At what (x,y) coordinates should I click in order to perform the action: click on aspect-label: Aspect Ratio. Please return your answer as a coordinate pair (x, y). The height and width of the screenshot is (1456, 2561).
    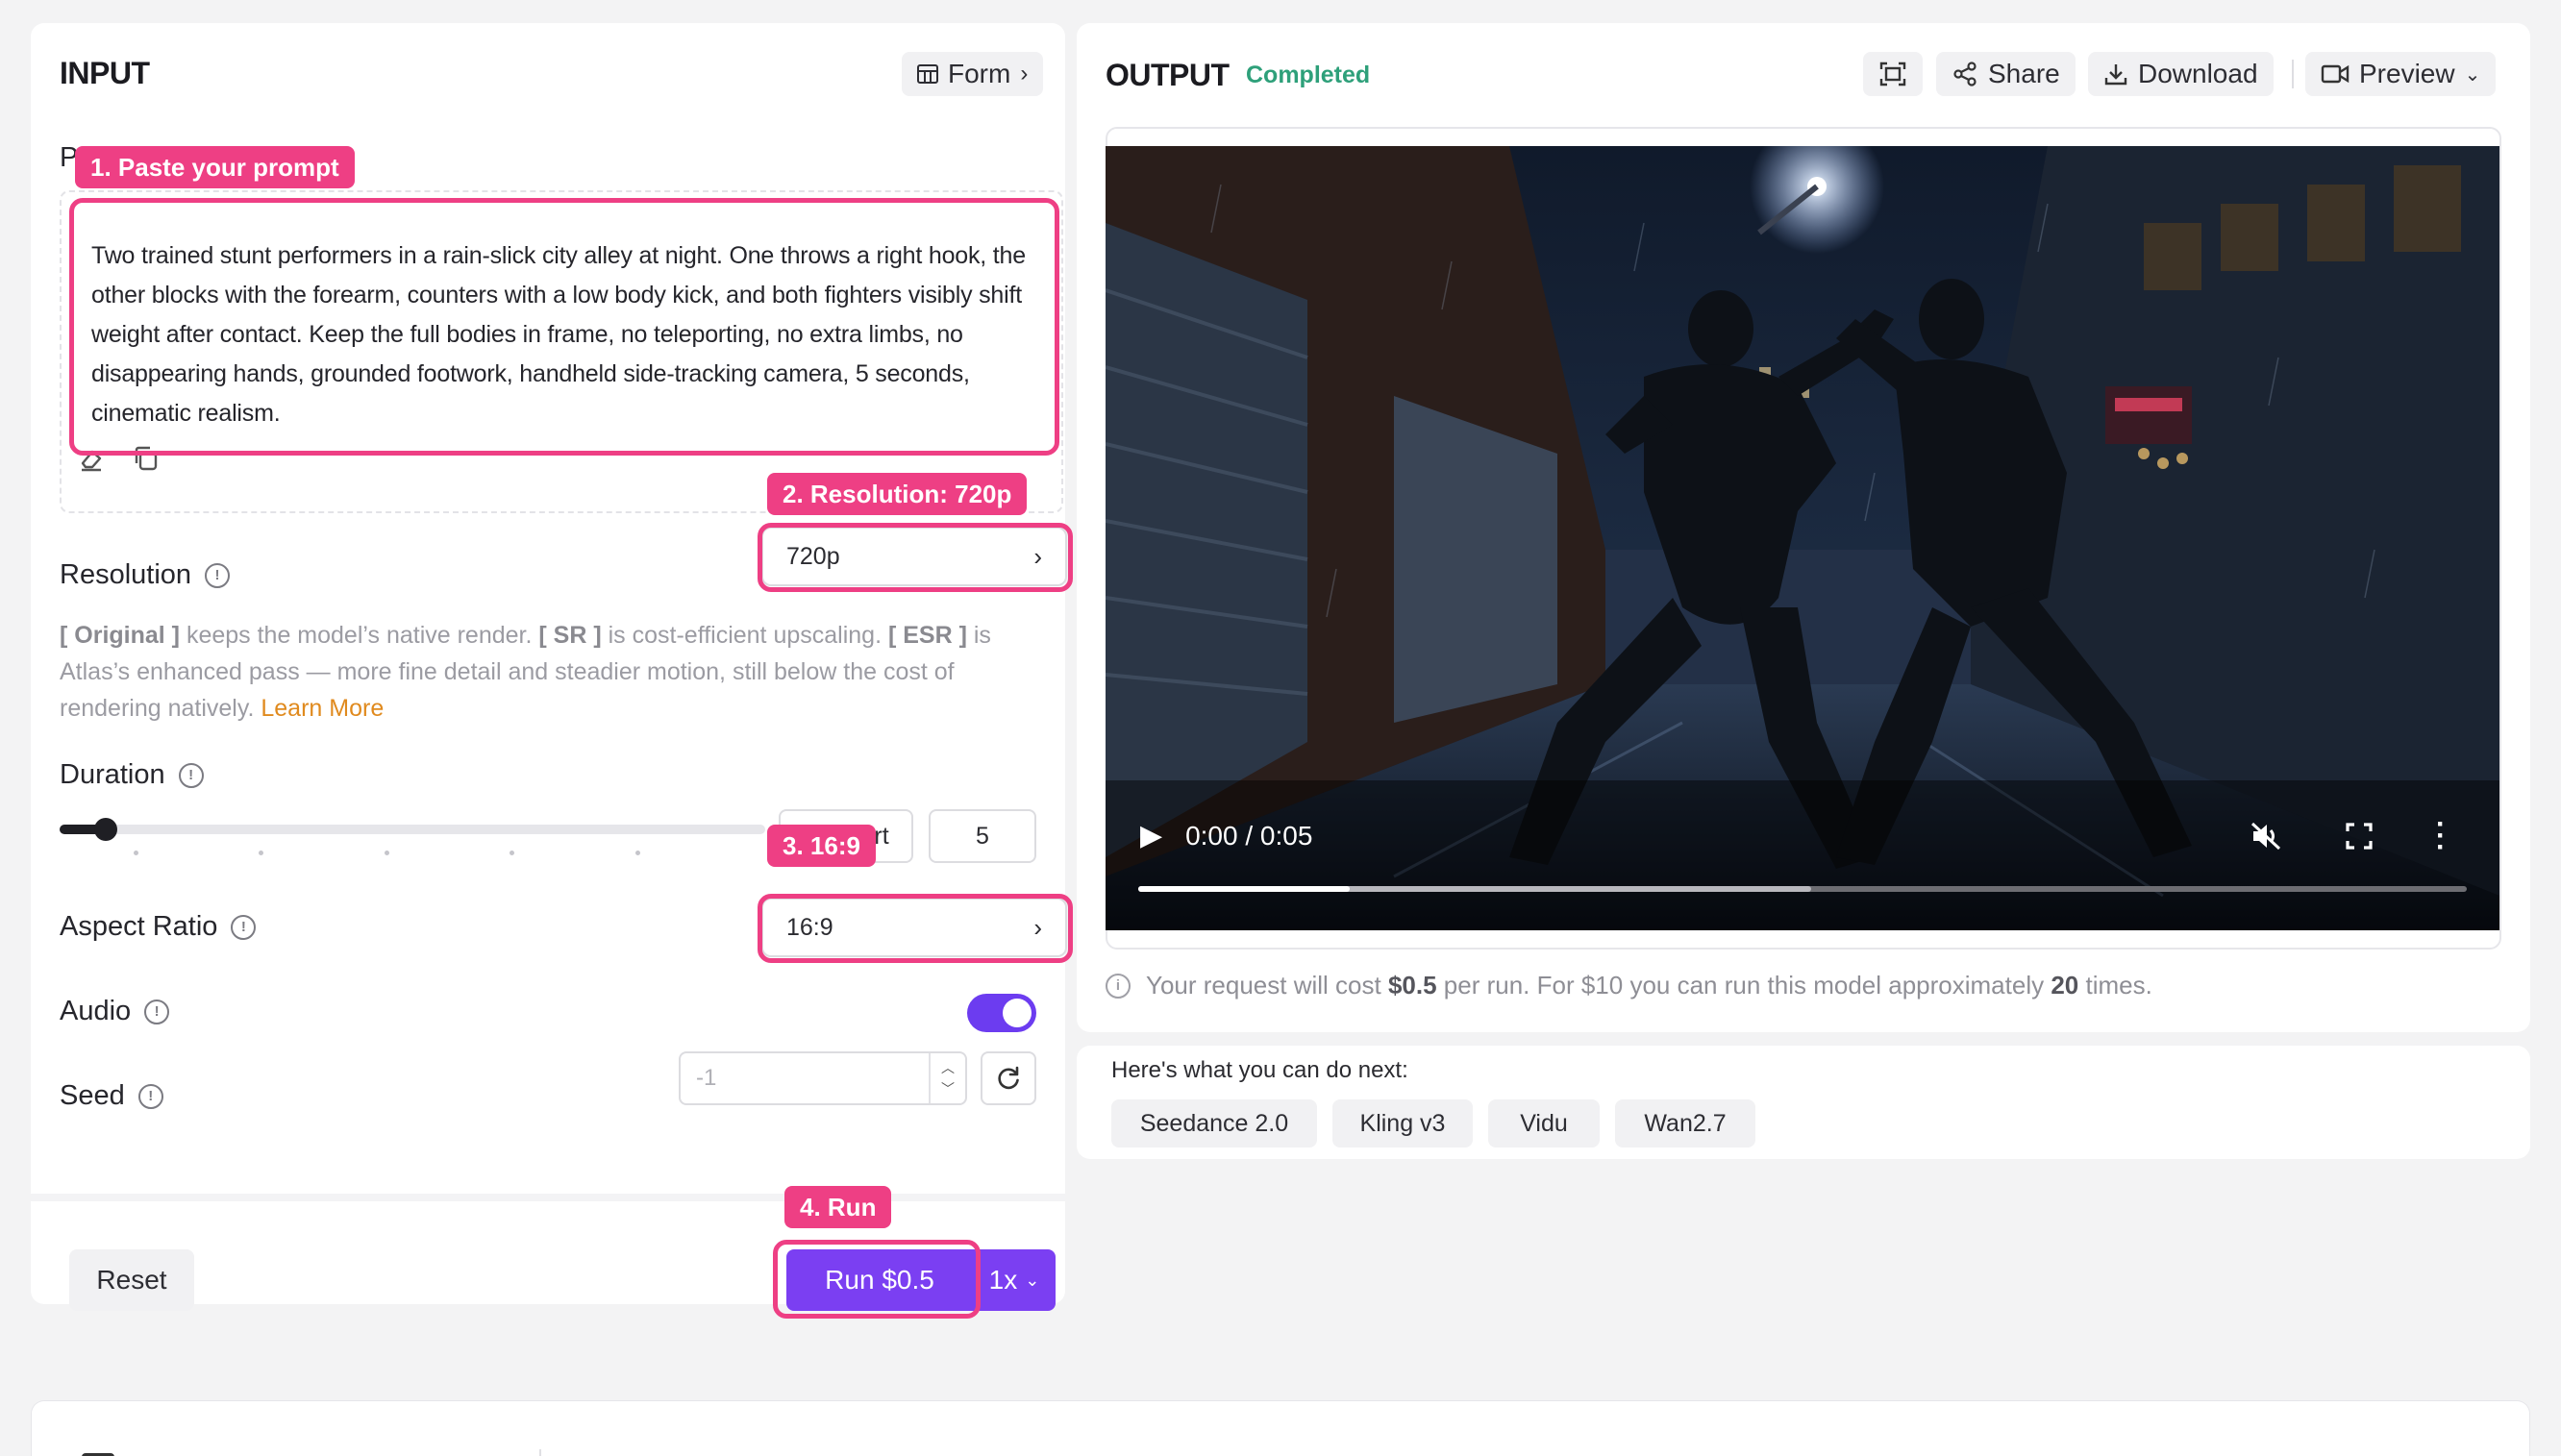
    Looking at the image, I should click on (139, 927).